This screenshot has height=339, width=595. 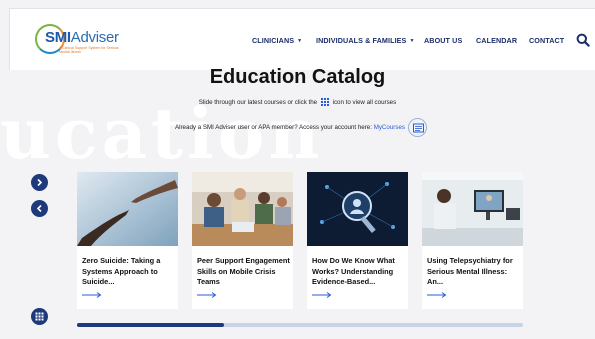 What do you see at coordinates (364, 102) in the screenshot?
I see `subtitle-text-after: icon to view all courses` at bounding box center [364, 102].